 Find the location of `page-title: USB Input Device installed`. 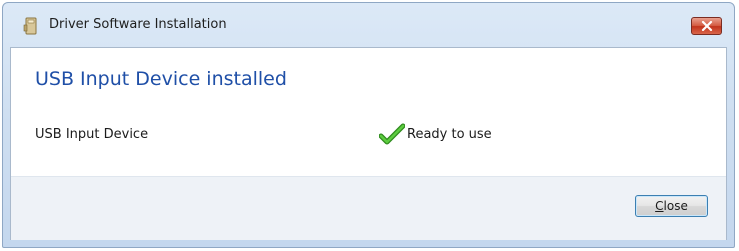

page-title: USB Input Device installed is located at coordinates (161, 79).